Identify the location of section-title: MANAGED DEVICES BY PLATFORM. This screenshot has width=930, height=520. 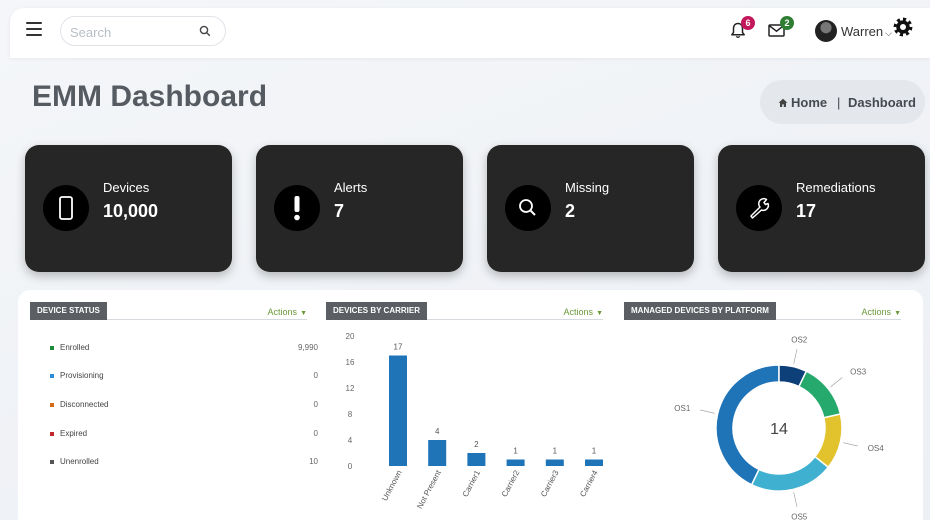
(700, 311).